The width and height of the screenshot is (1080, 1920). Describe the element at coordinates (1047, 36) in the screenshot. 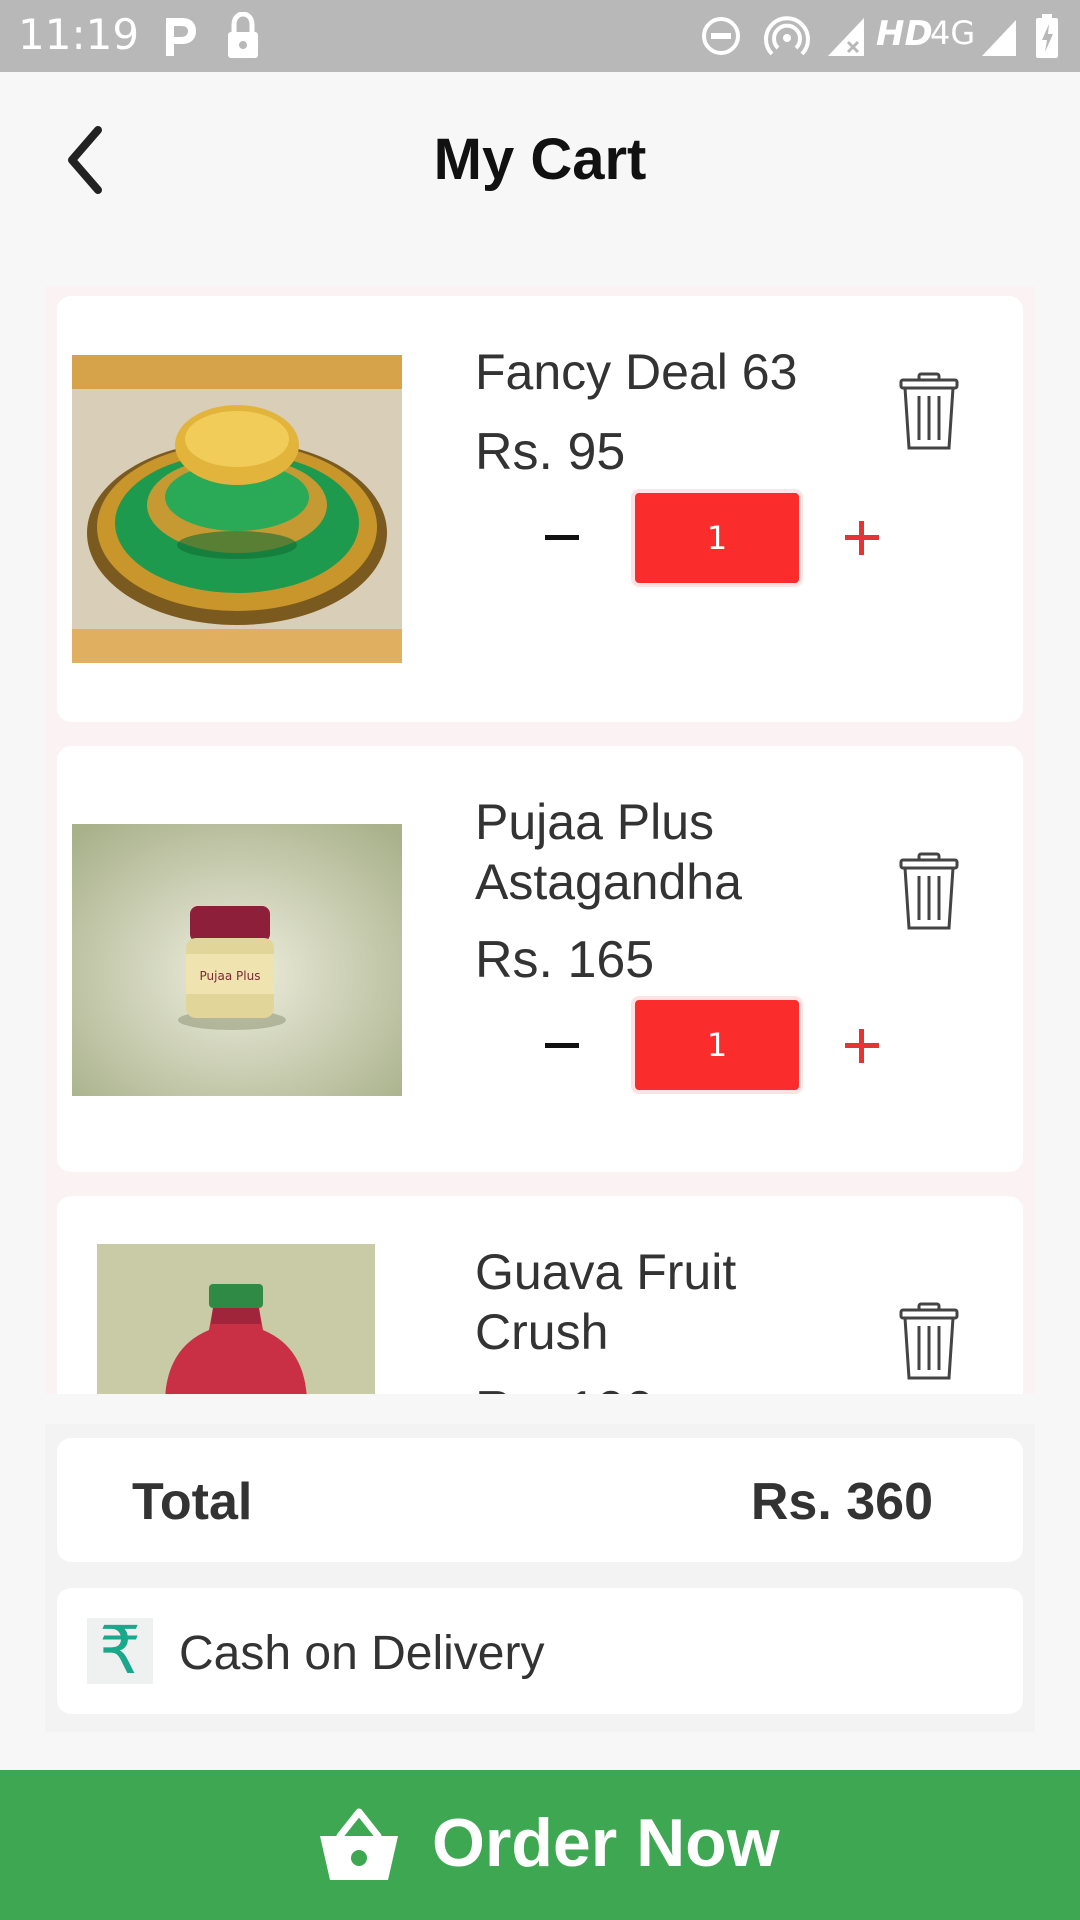

I see `battery-icon` at that location.